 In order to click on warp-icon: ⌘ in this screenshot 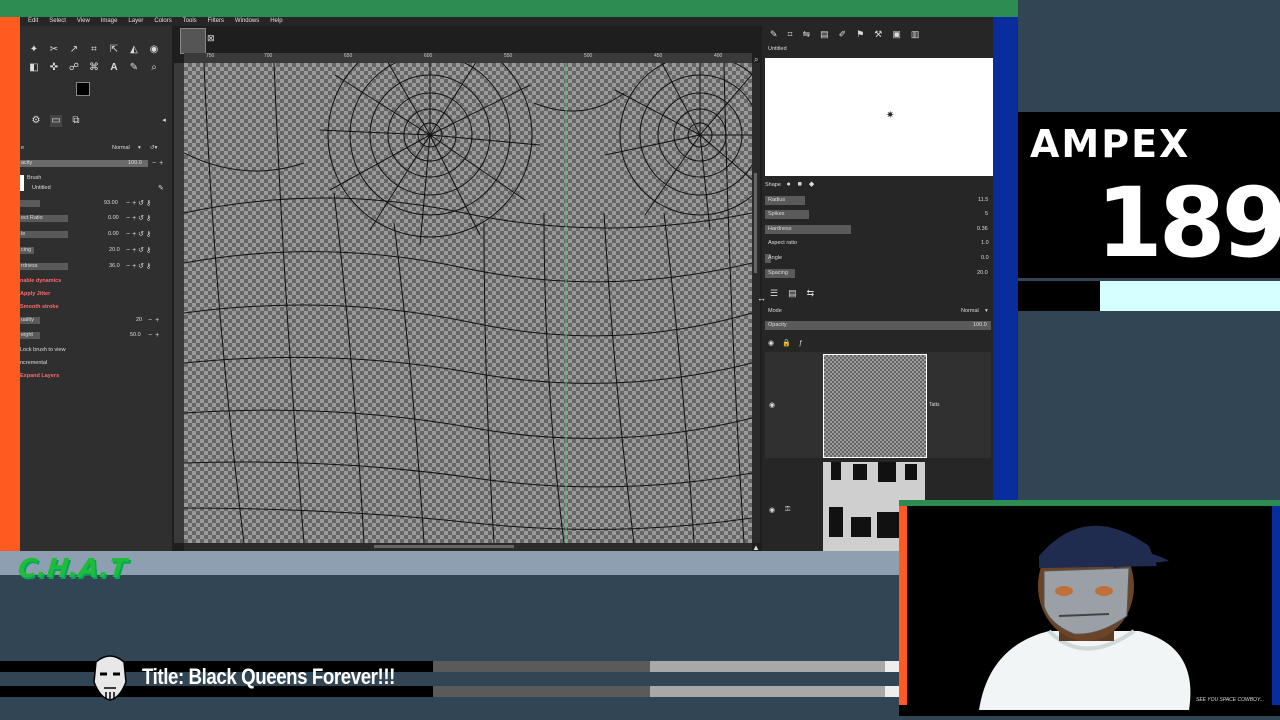, I will do `click(94, 68)`.